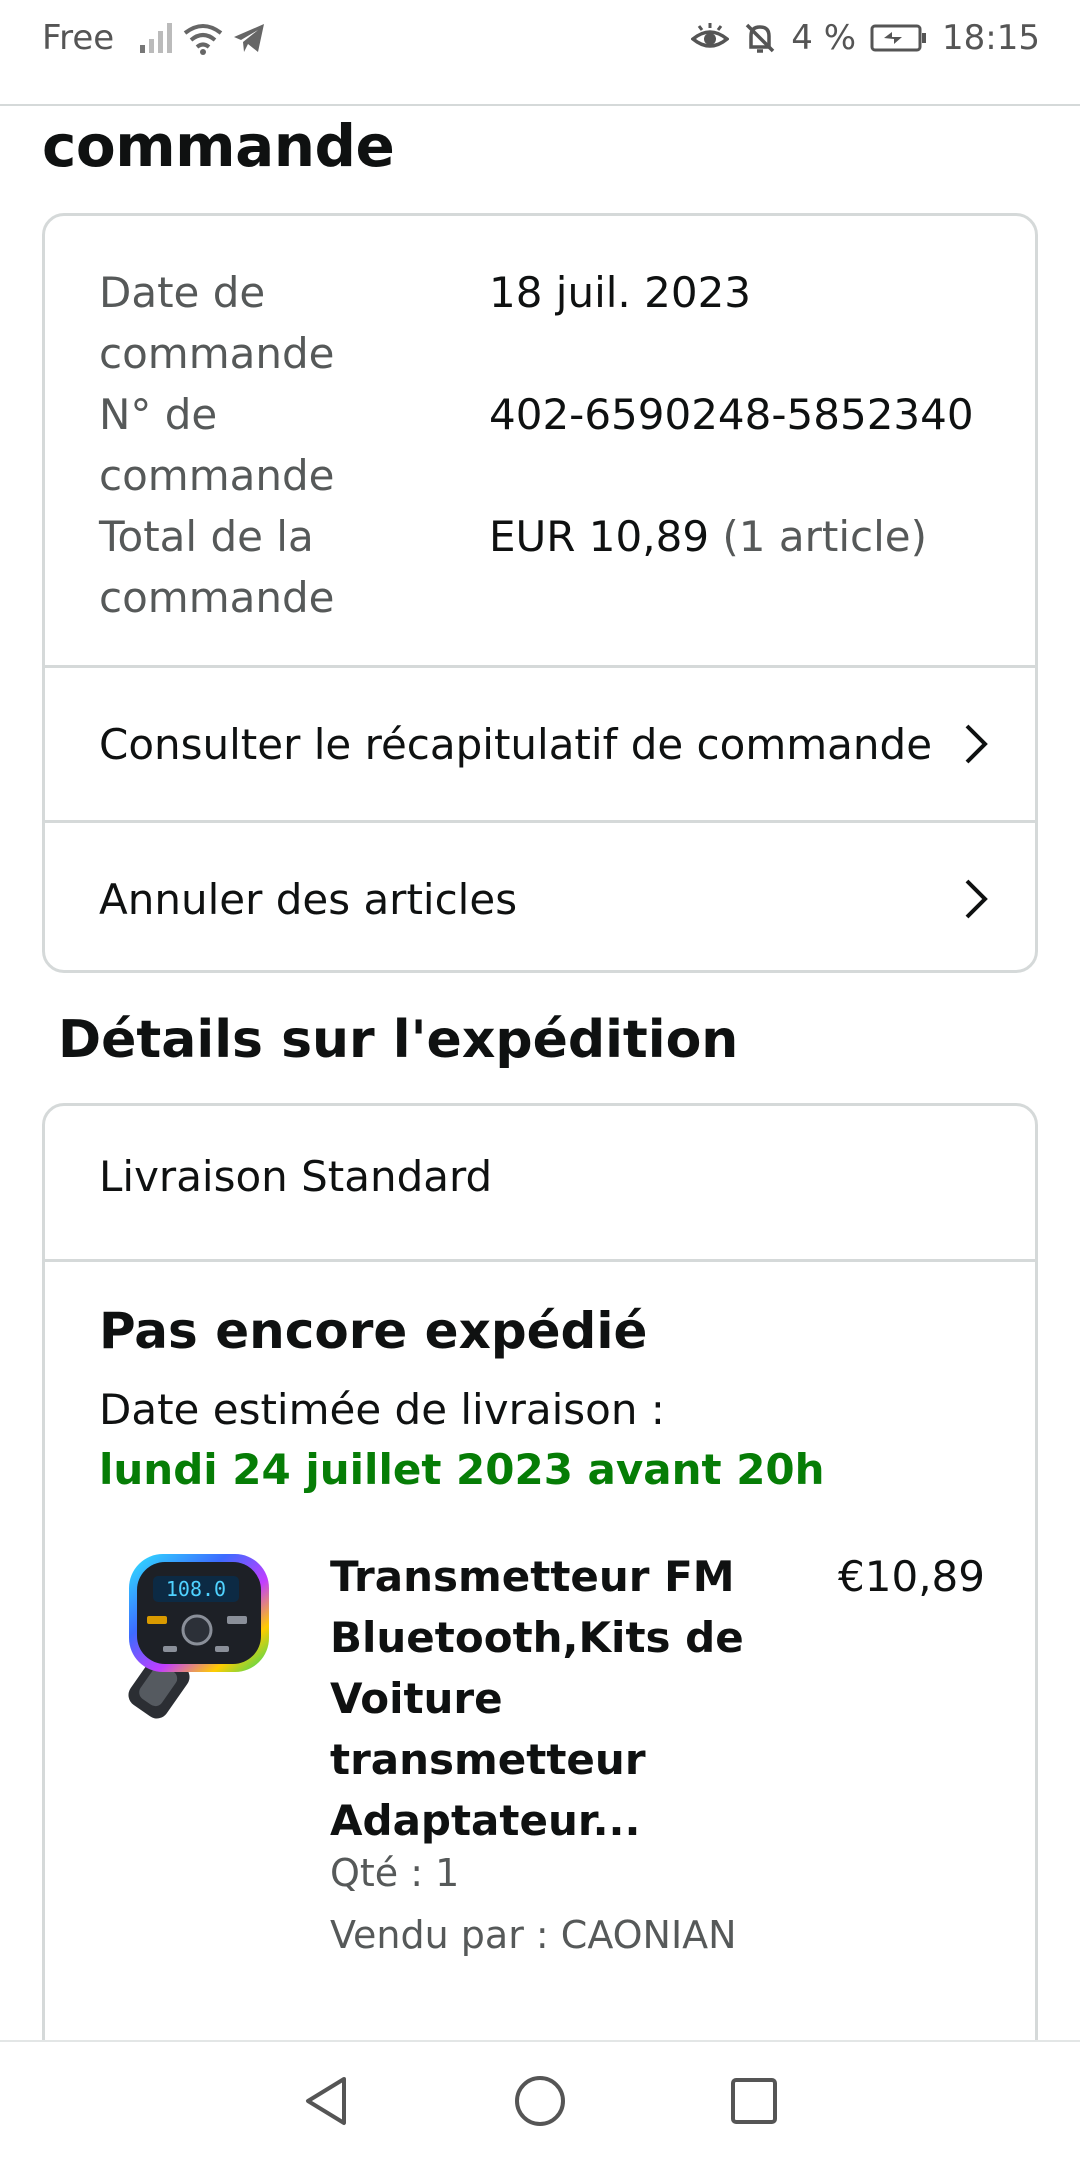 The width and height of the screenshot is (1080, 2160). I want to click on battery-charging-icon, so click(898, 38).